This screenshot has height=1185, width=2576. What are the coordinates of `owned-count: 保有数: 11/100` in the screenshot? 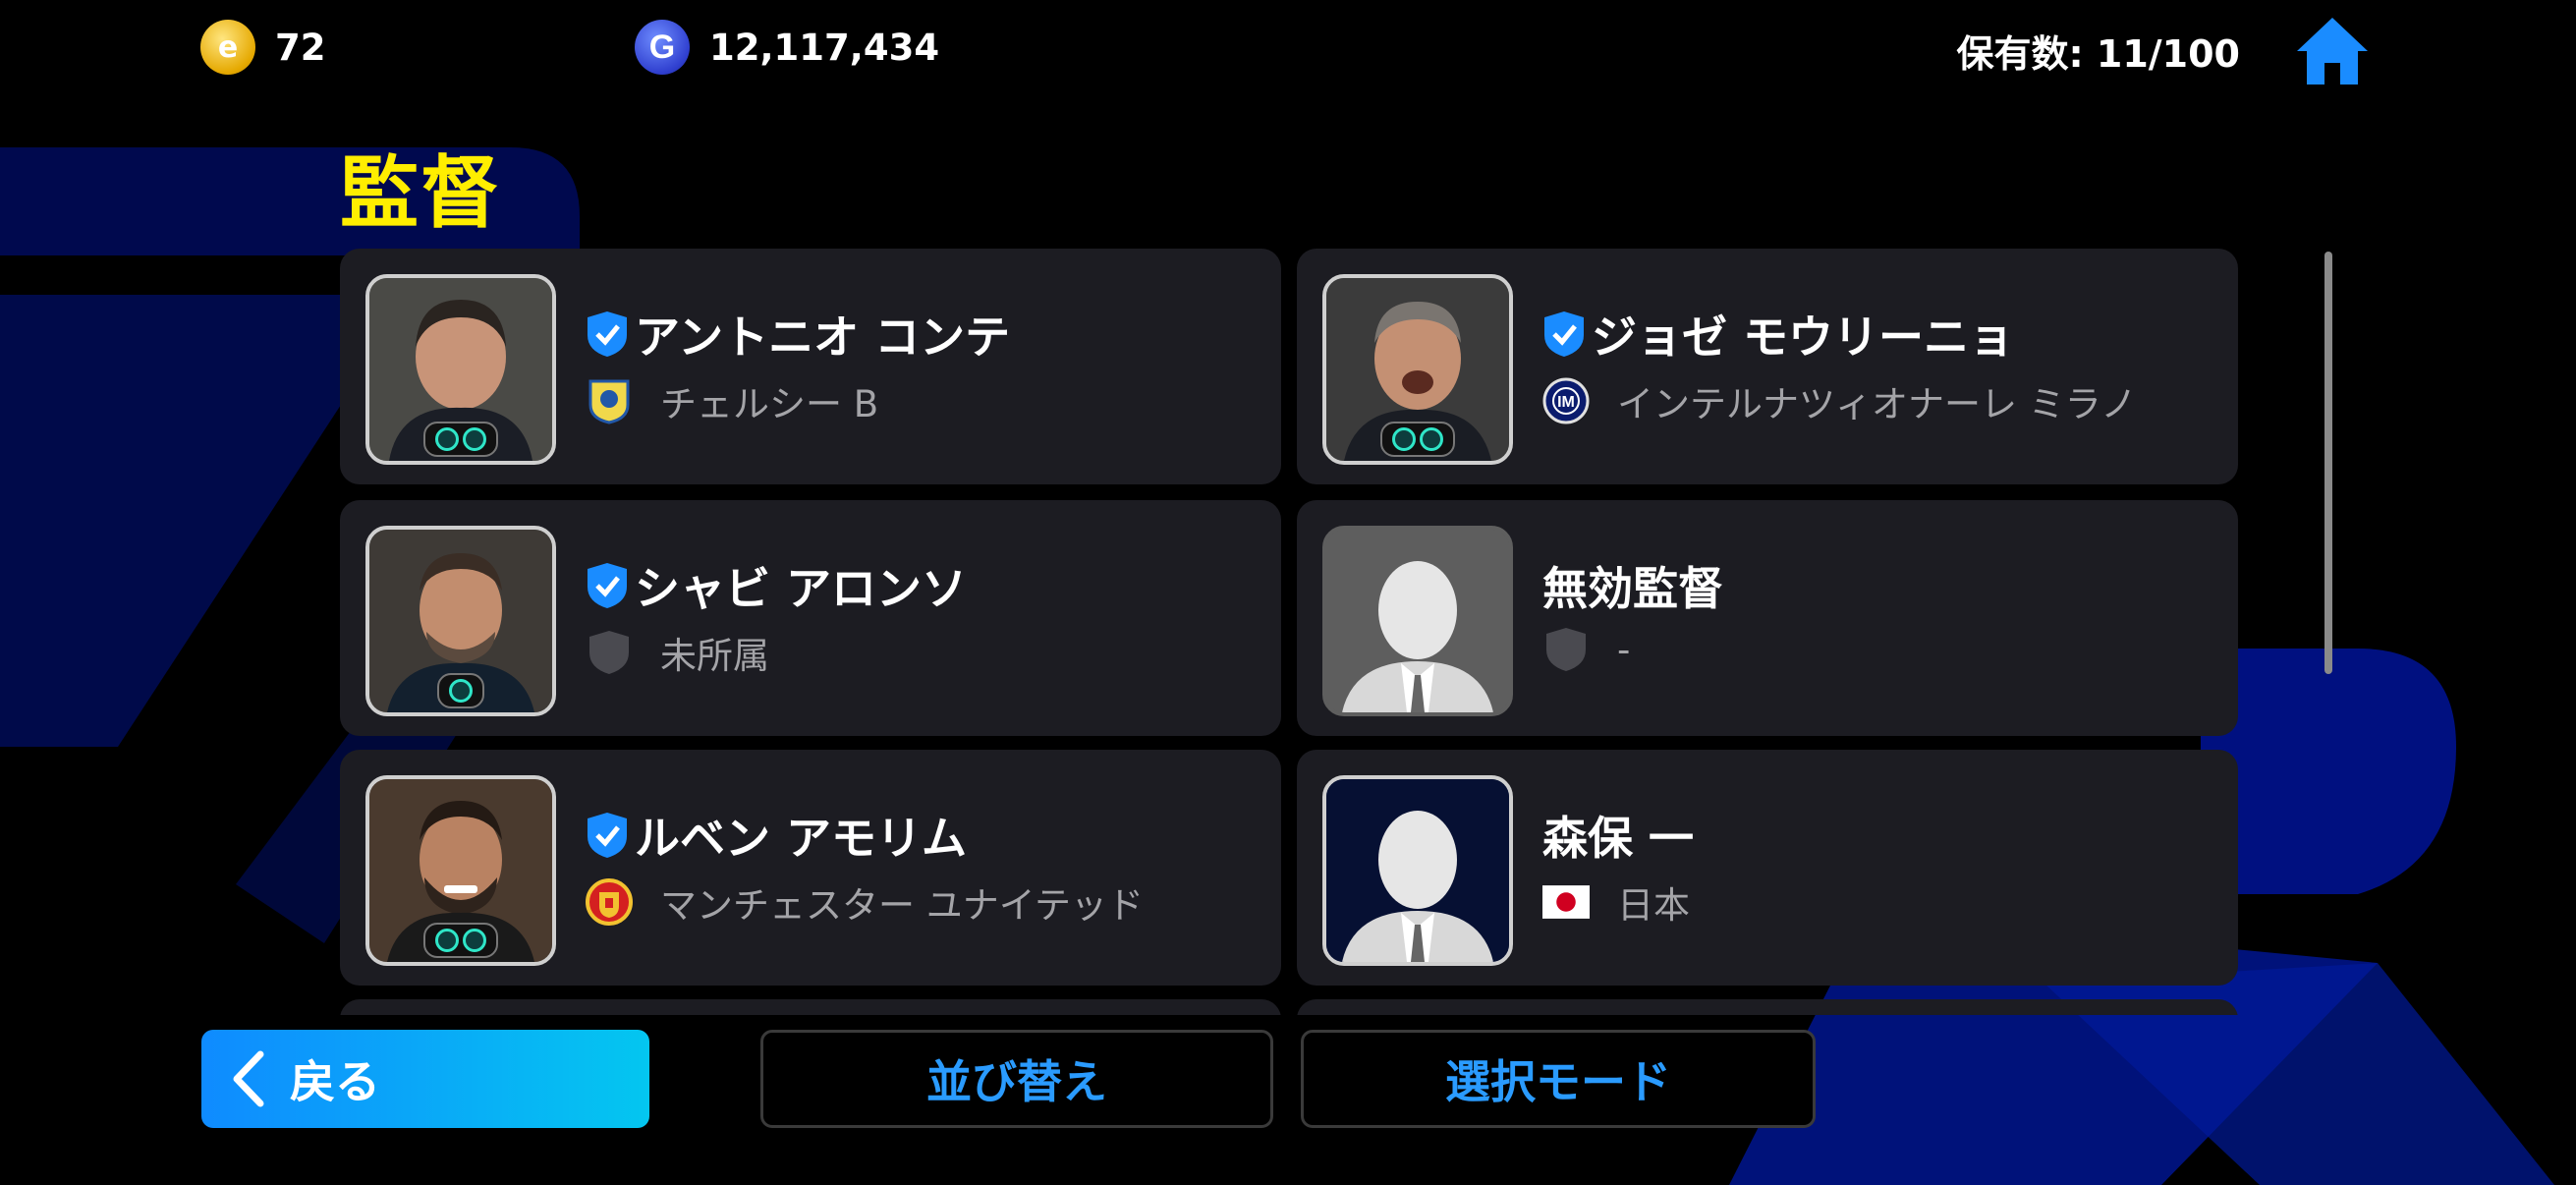 It's located at (2098, 54).